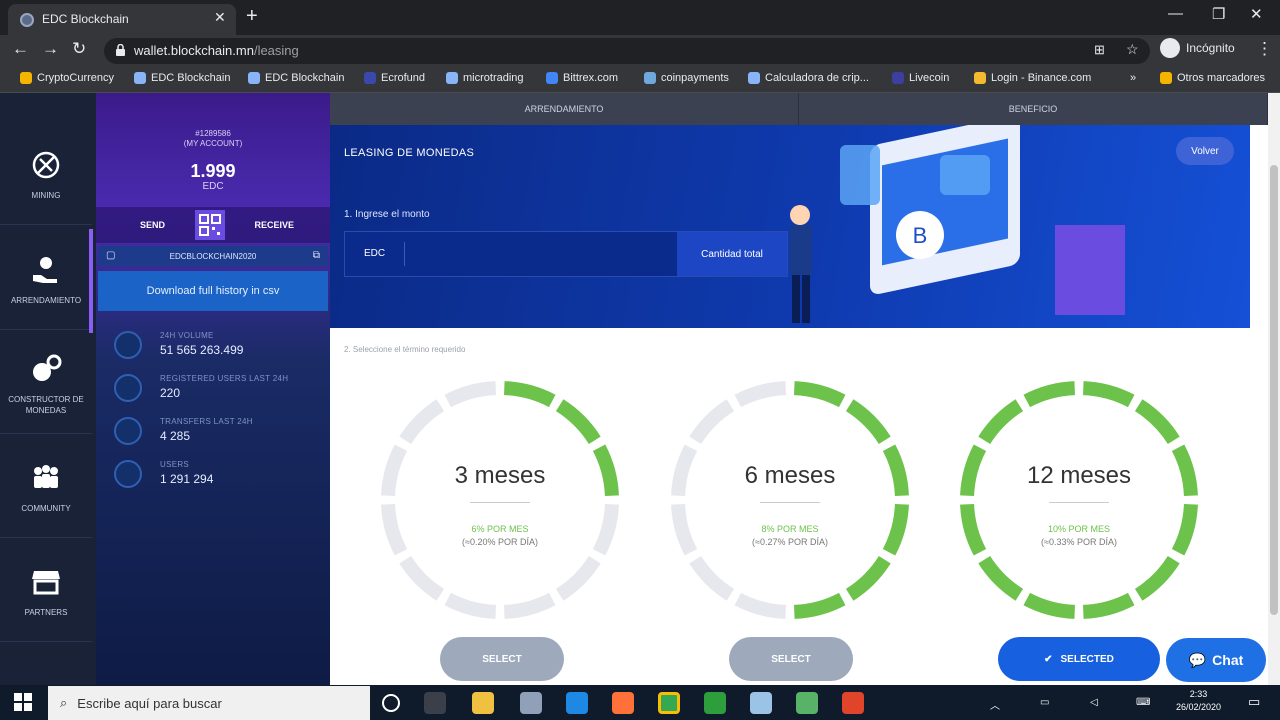  I want to click on receive-button: RECEIVE, so click(274, 225).